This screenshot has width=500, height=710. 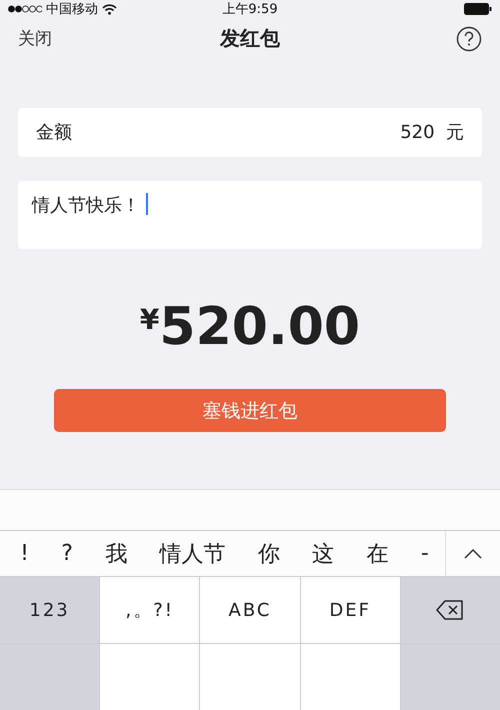 What do you see at coordinates (350, 610) in the screenshot?
I see `keyboard-key: DEF` at bounding box center [350, 610].